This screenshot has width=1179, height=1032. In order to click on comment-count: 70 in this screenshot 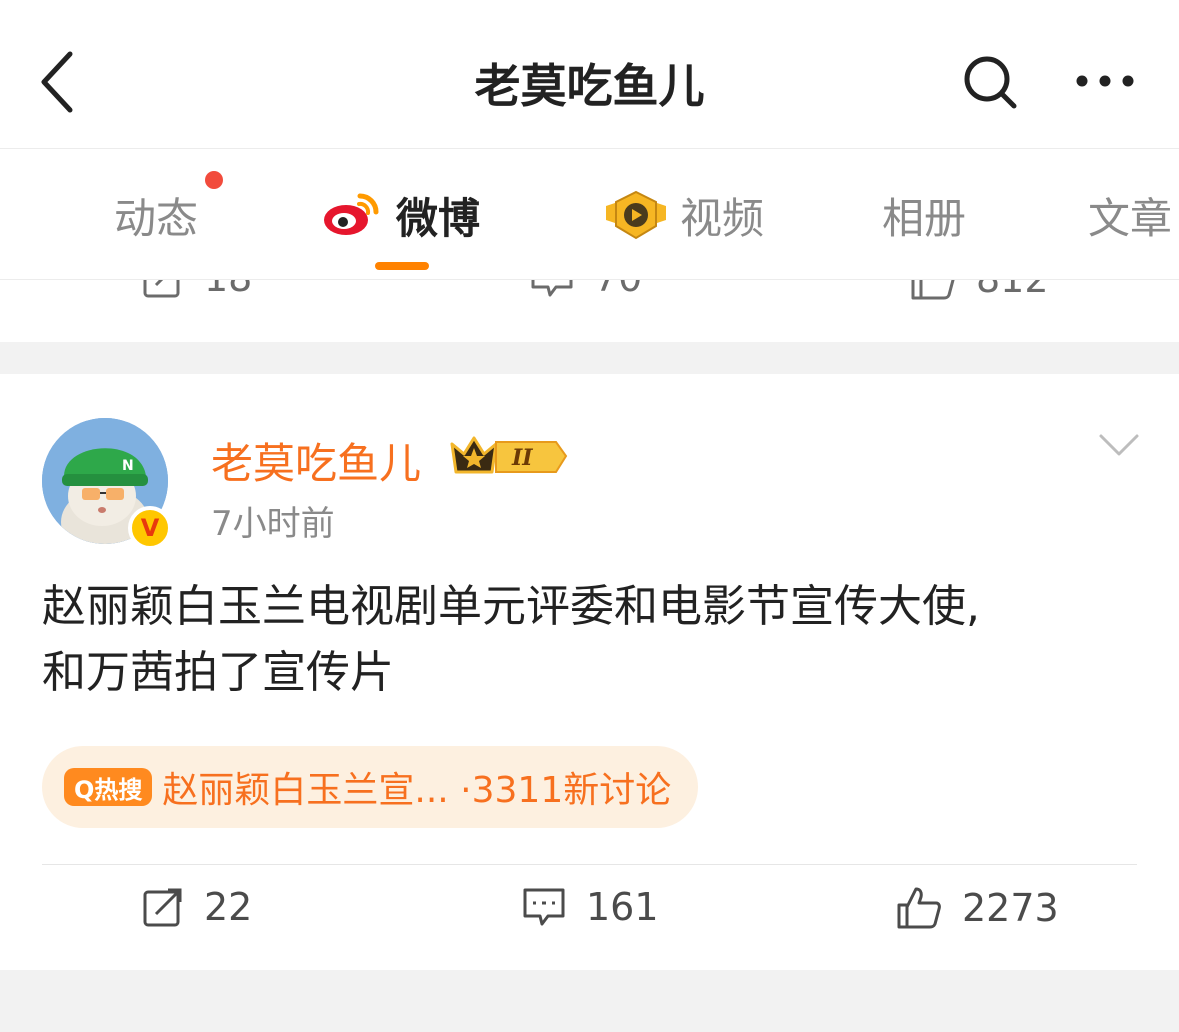, I will do `click(618, 290)`.